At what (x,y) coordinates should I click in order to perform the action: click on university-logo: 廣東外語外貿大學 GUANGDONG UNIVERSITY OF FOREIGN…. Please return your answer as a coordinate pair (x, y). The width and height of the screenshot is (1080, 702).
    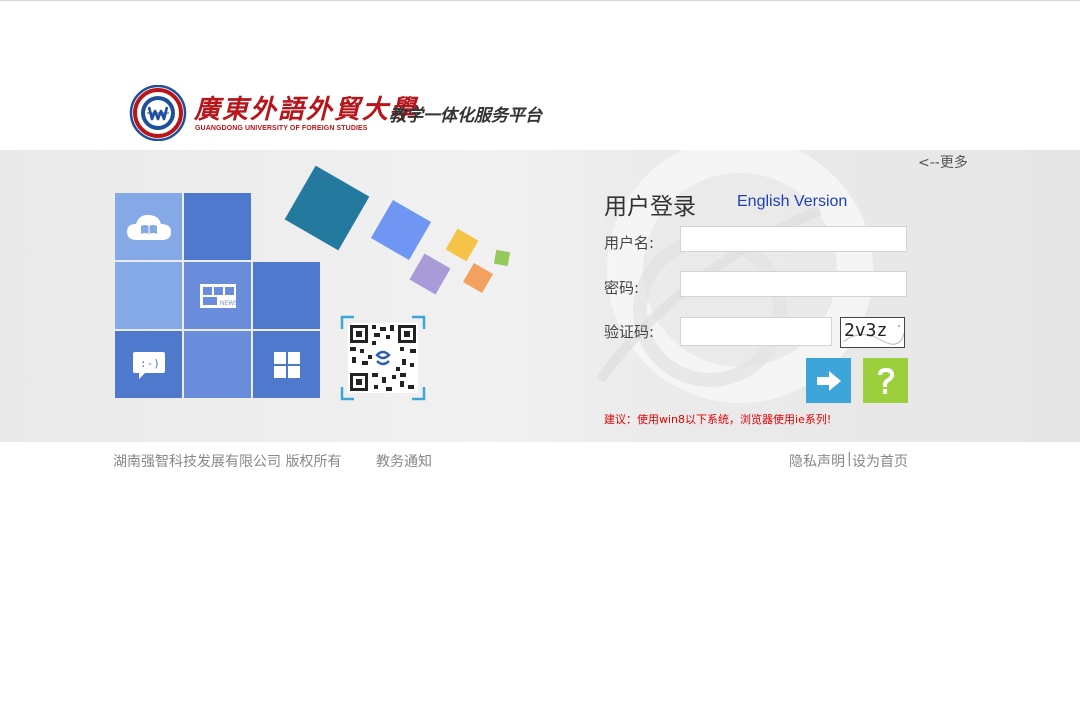
    Looking at the image, I should click on (349, 113).